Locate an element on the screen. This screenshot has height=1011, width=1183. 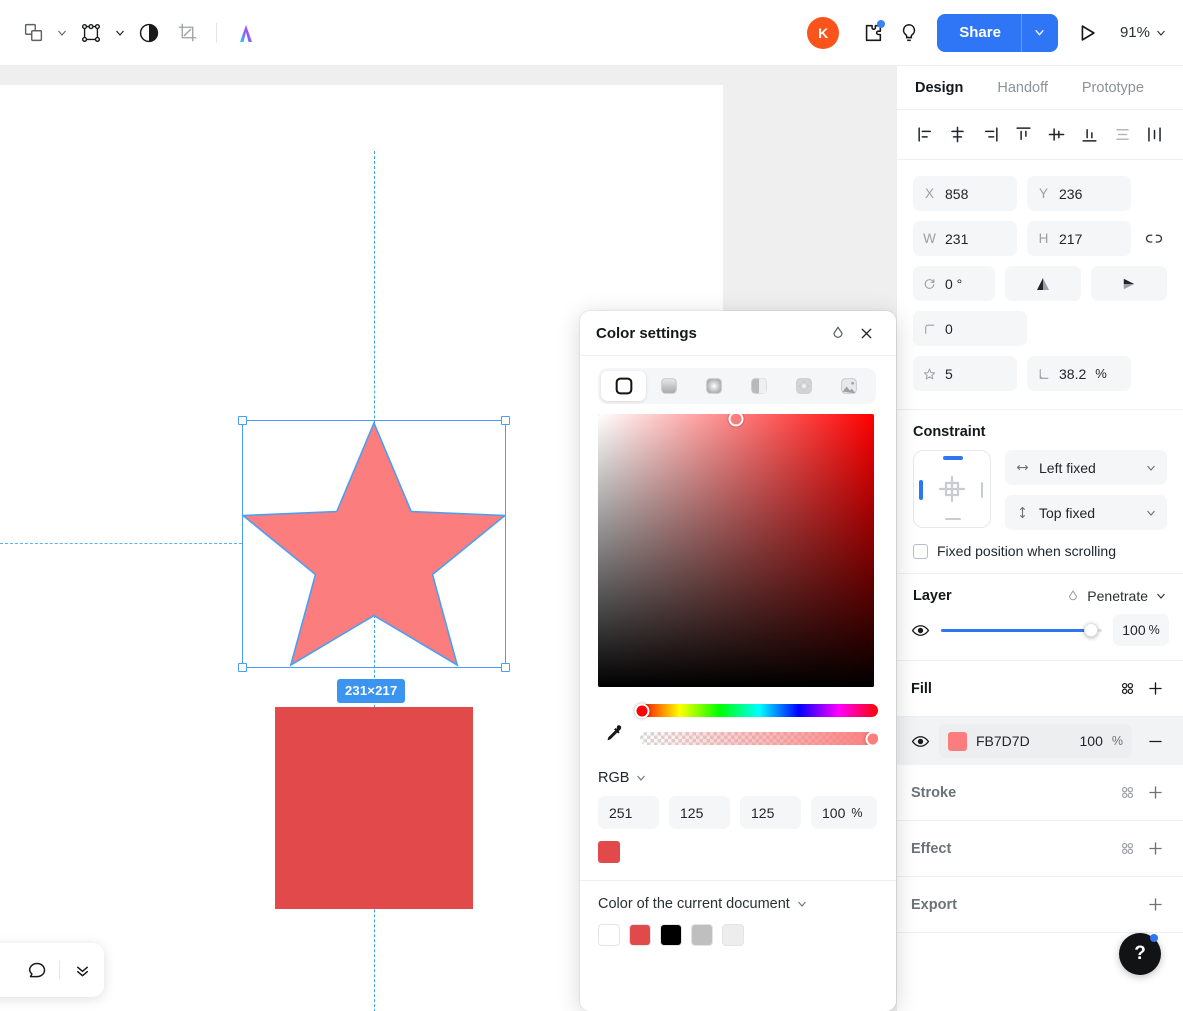
tab-design: Design is located at coordinates (939, 88).